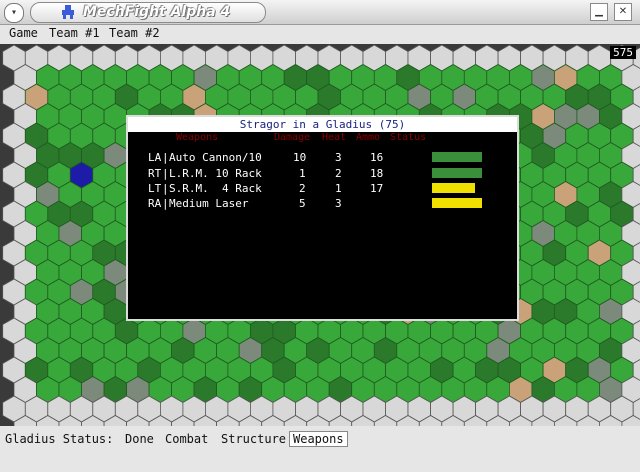 This screenshot has width=640, height=472. Describe the element at coordinates (155, 157) in the screenshot. I see `weapon-location: LA` at that location.